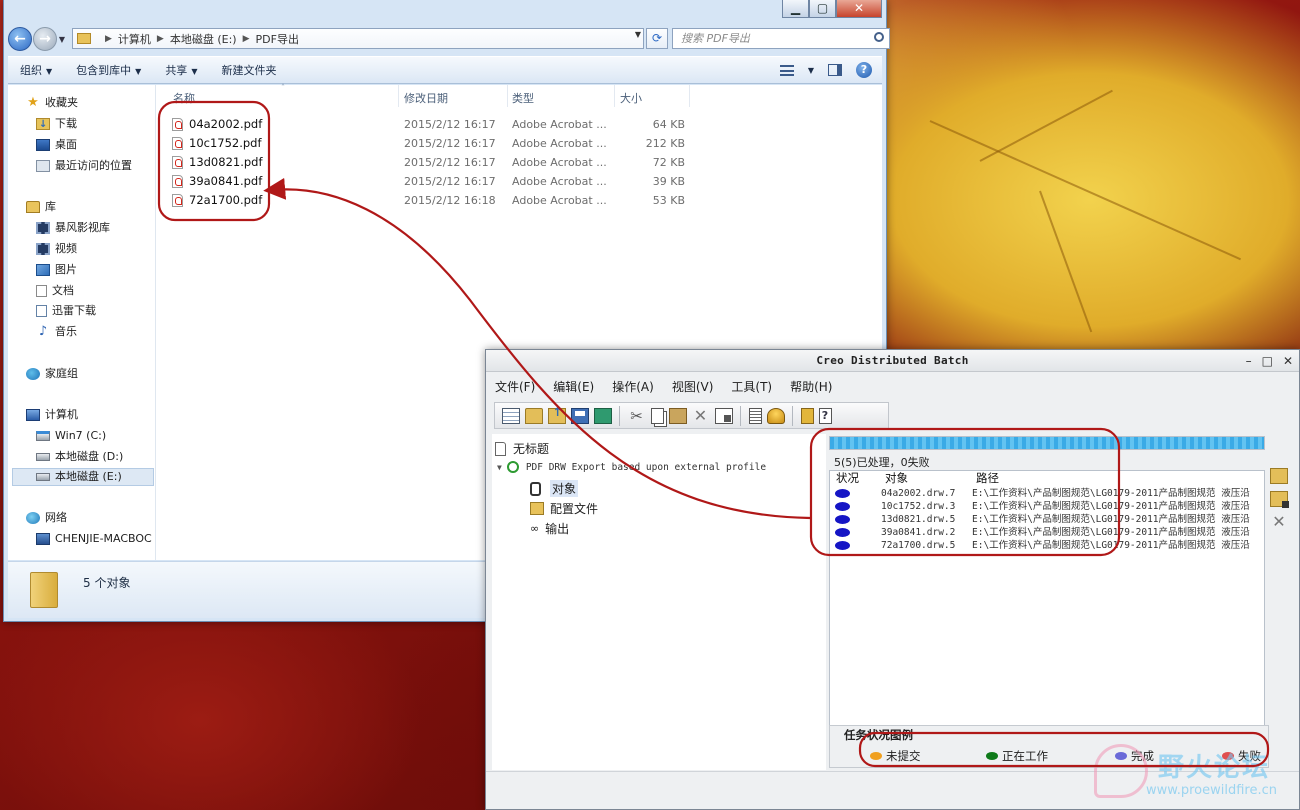 The height and width of the screenshot is (810, 1300). I want to click on copy-icon, so click(657, 415).